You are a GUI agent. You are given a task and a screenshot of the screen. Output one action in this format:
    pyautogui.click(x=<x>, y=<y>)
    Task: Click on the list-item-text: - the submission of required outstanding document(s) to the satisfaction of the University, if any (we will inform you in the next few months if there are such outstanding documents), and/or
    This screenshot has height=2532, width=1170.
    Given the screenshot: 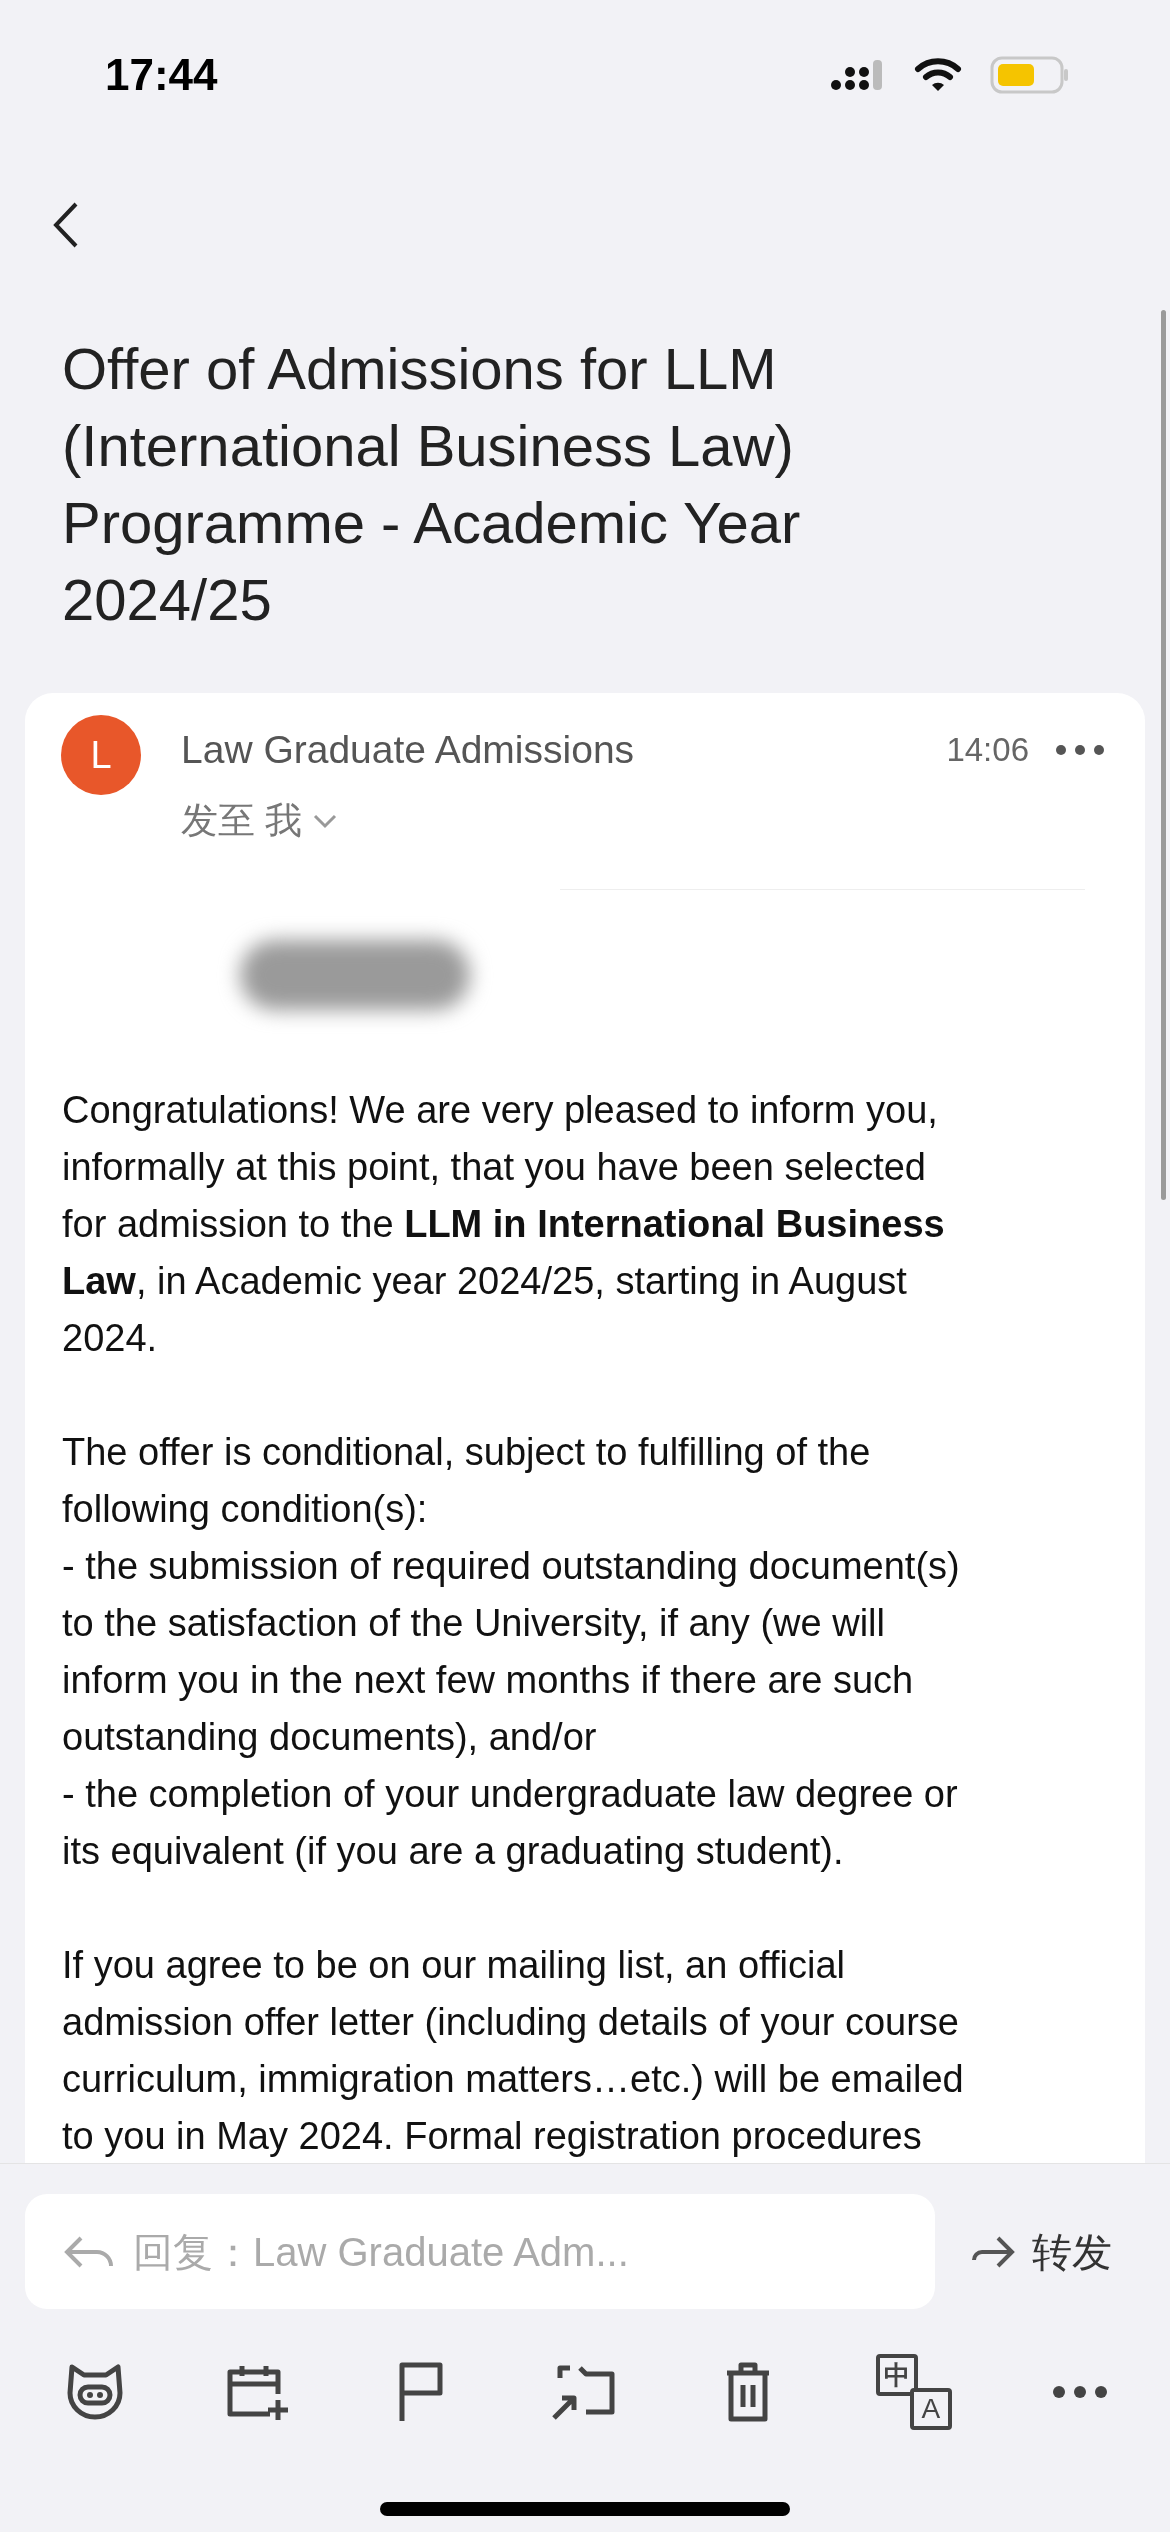 What is the action you would take?
    pyautogui.click(x=511, y=1651)
    